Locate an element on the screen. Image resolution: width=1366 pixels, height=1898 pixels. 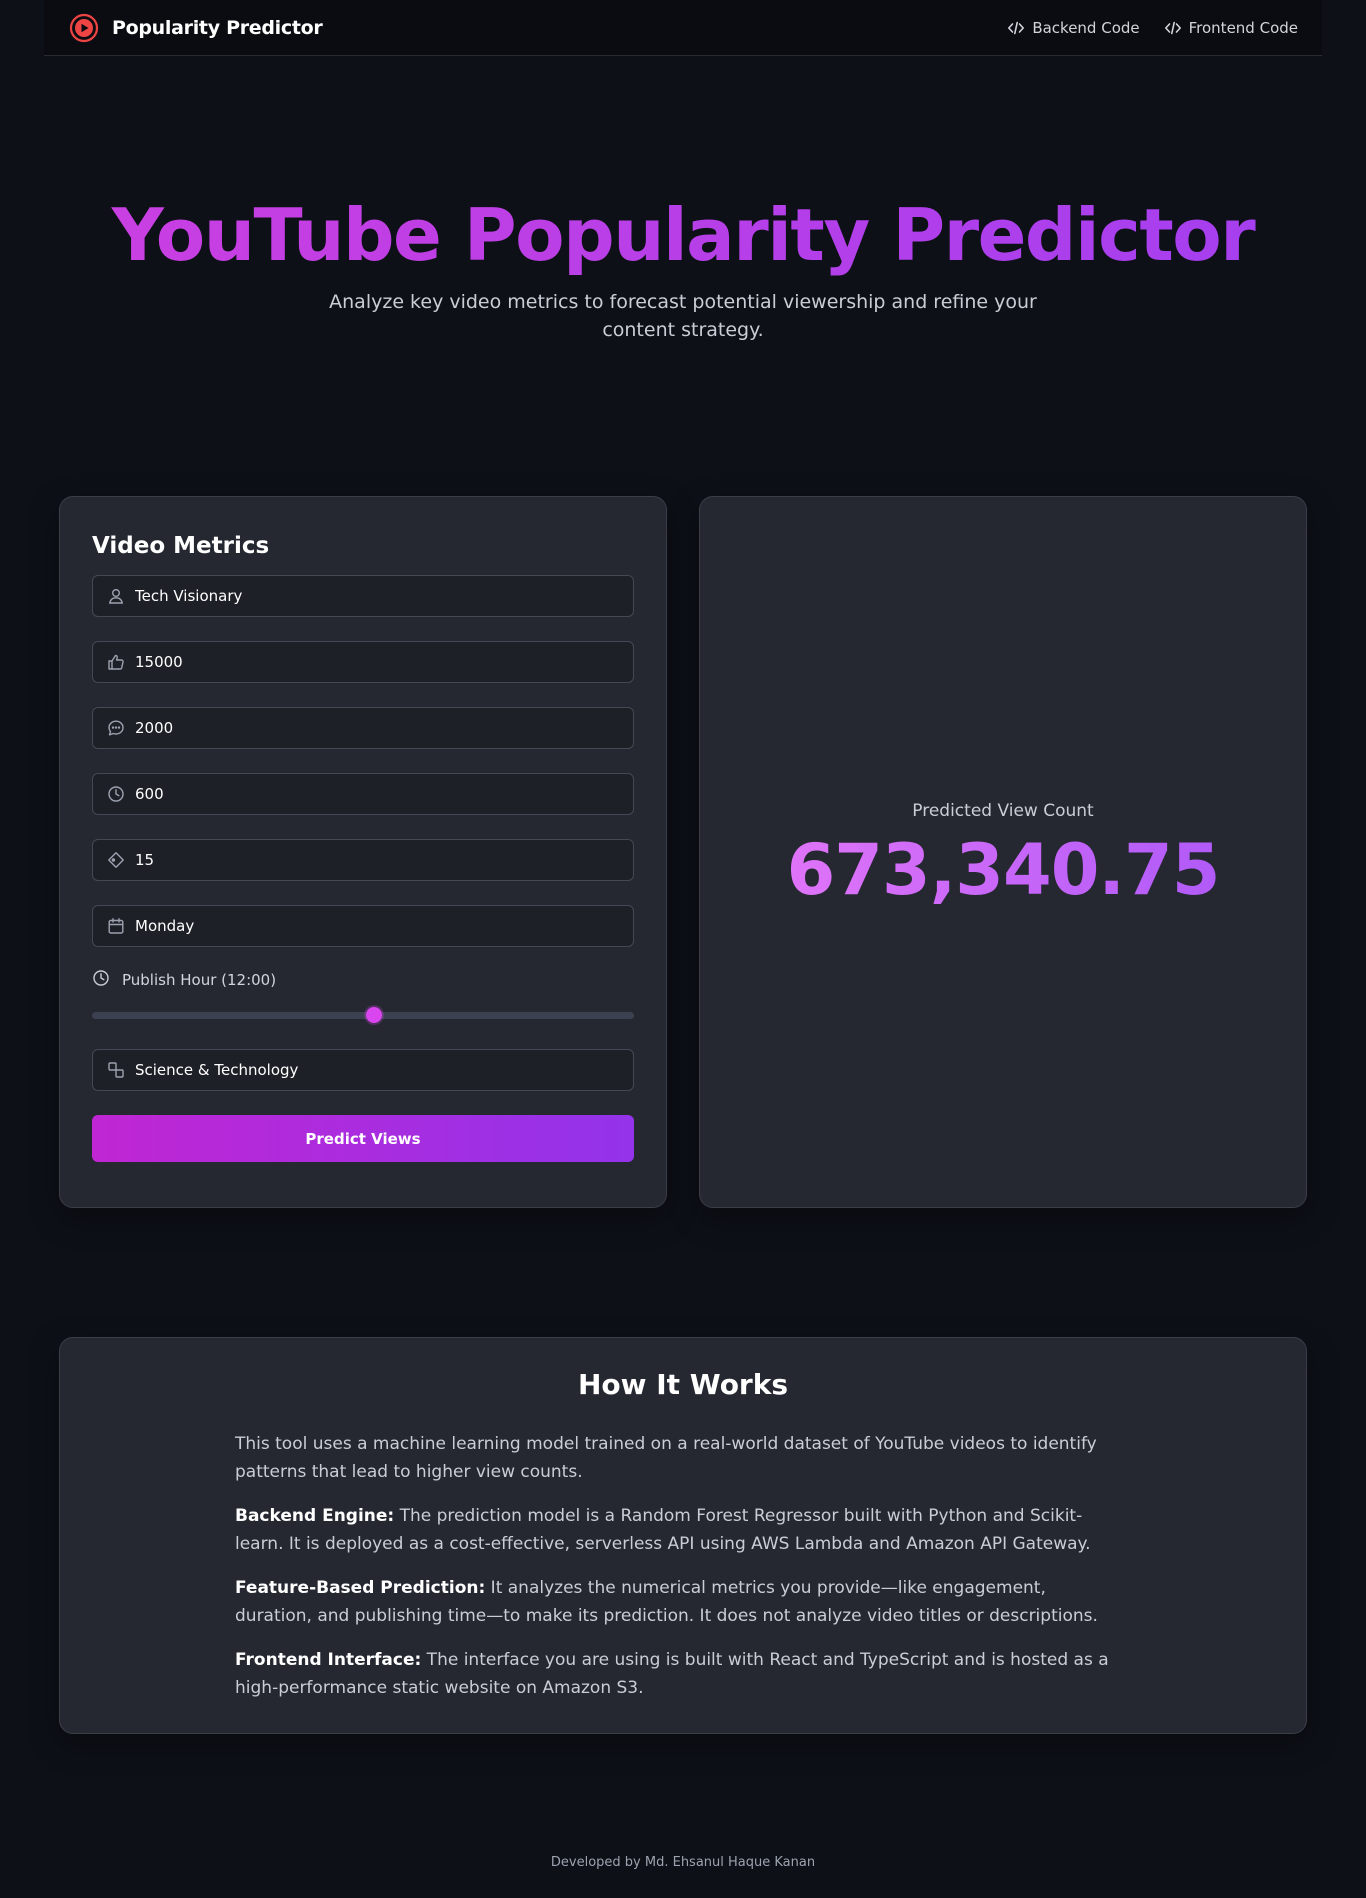
duration-input is located at coordinates (377, 794).